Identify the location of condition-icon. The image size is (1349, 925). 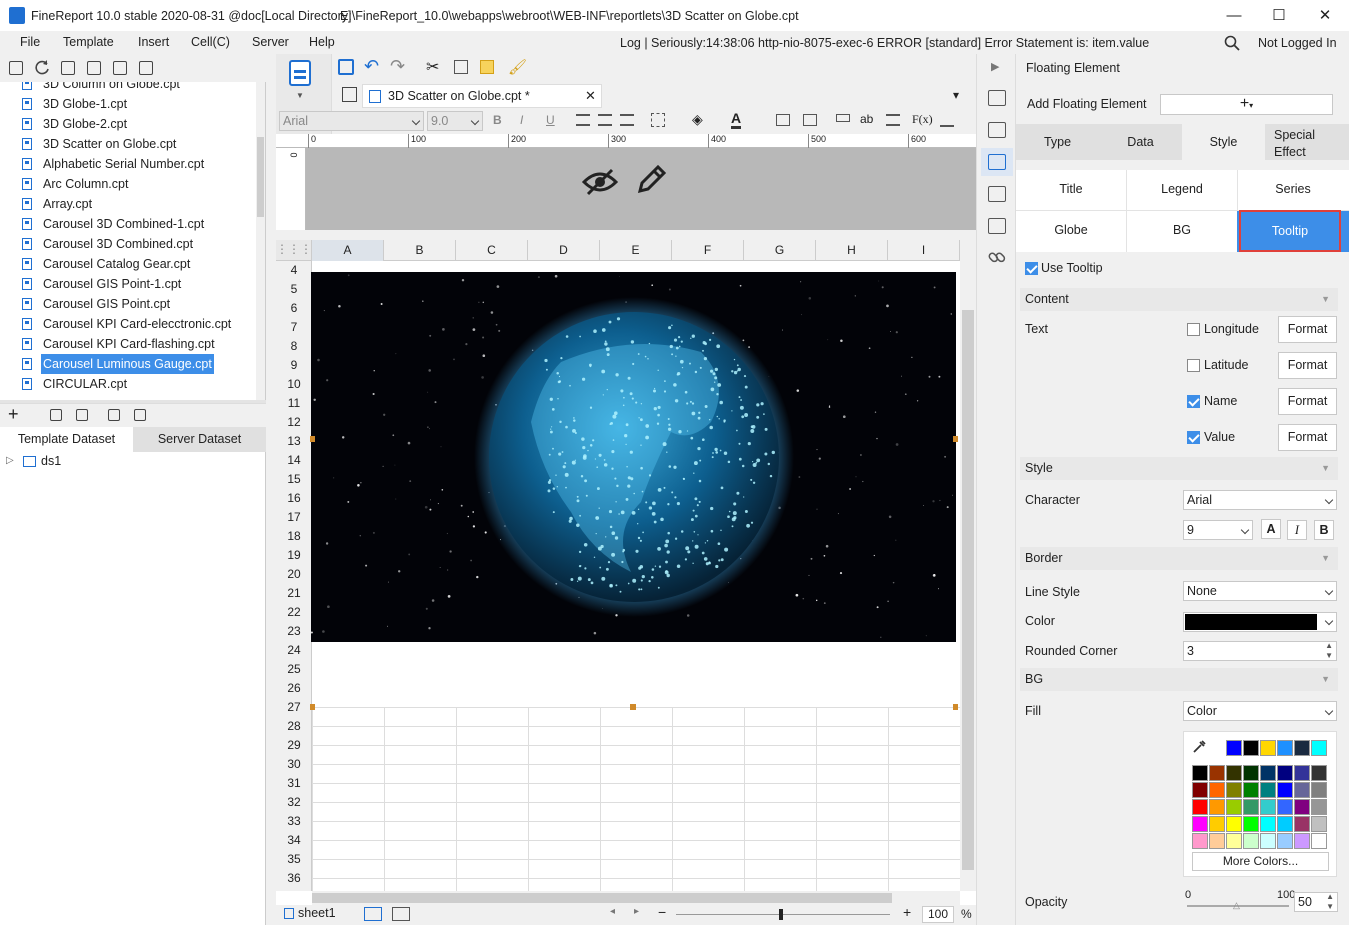
(997, 226).